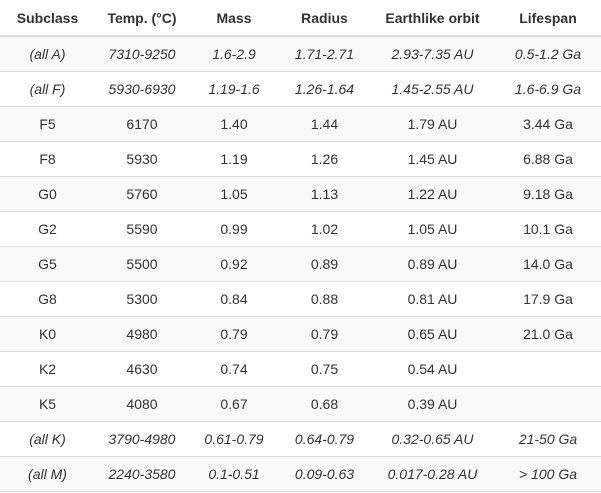 The width and height of the screenshot is (601, 493). I want to click on radius-cell: 1.26-1.64, so click(324, 89).